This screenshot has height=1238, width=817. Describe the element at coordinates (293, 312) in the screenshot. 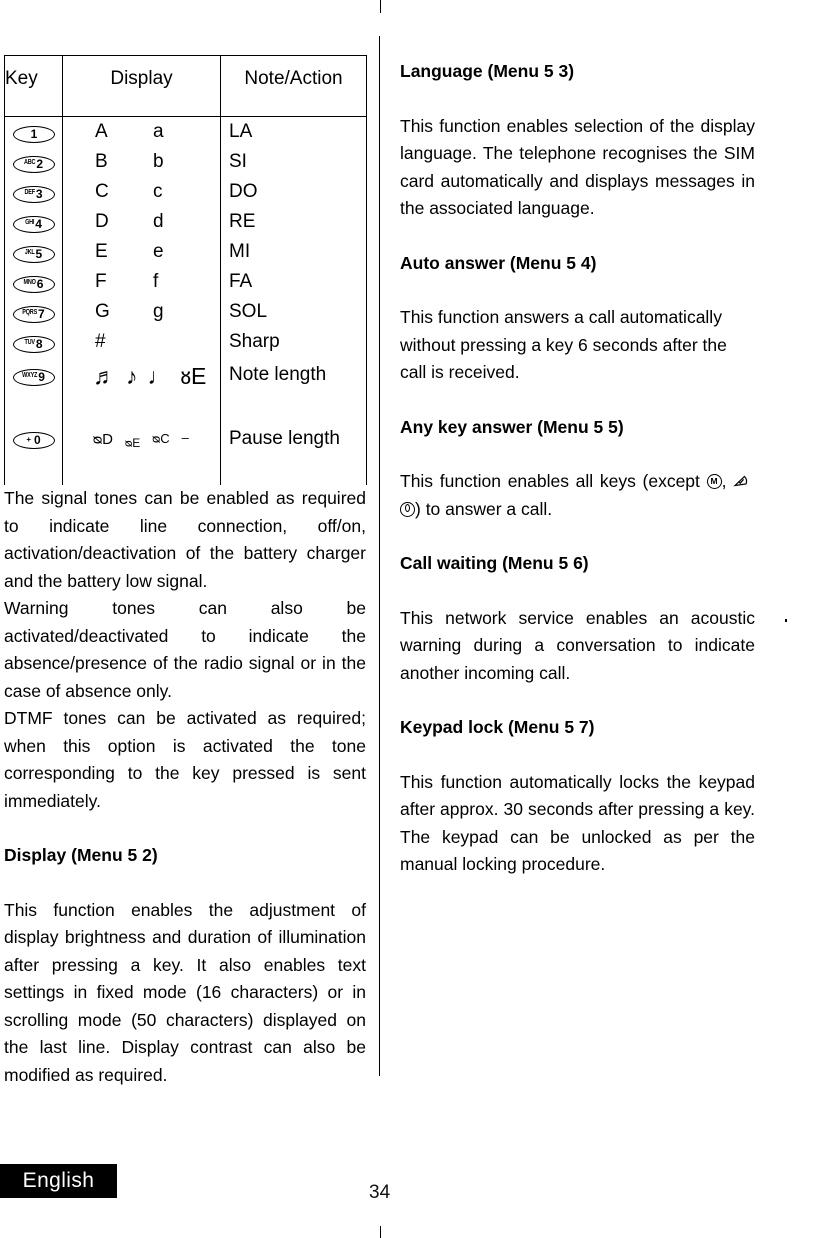

I see `note-cell: SOL` at that location.